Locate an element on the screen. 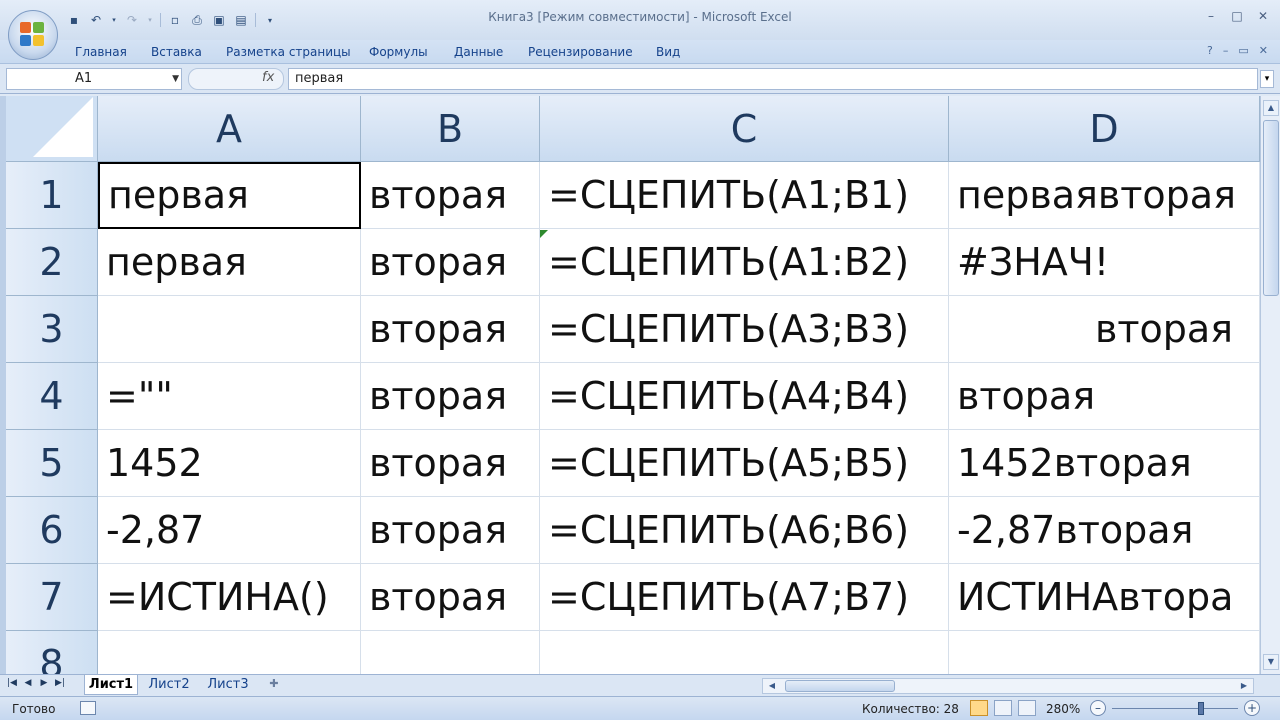 Image resolution: width=1280 pixels, height=720 pixels. cell-c8 is located at coordinates (744, 652).